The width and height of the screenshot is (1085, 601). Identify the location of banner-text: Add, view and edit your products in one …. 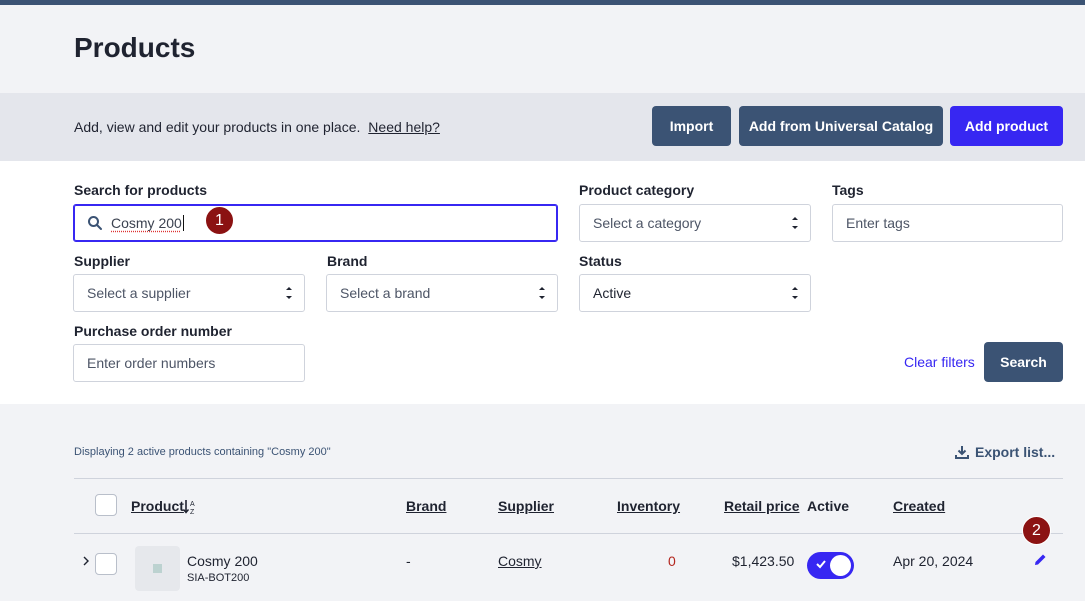
(257, 127).